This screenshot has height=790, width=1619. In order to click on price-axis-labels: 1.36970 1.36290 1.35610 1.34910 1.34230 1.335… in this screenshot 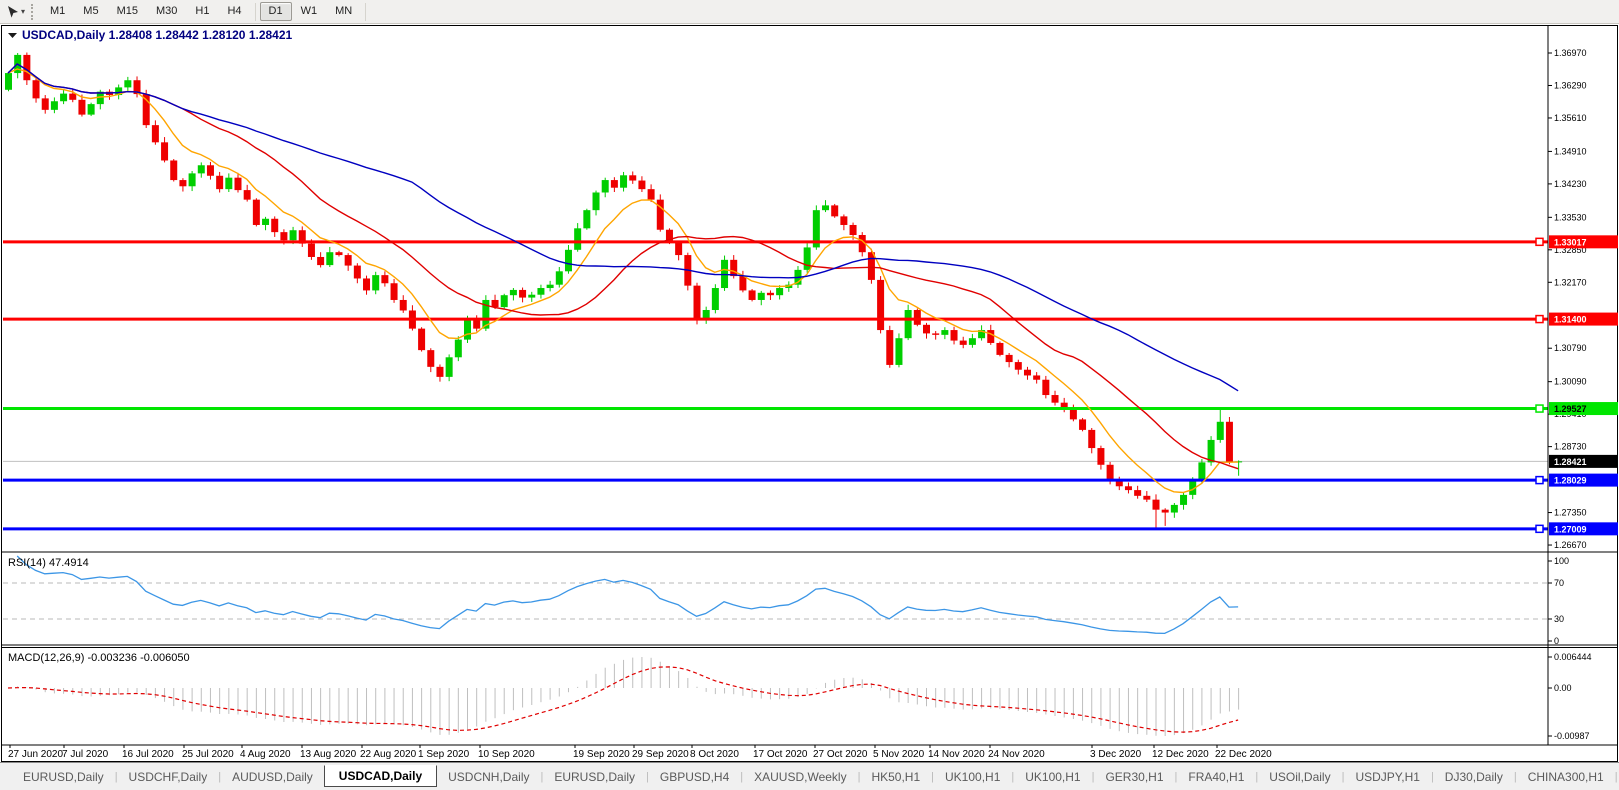, I will do `click(1583, 299)`.